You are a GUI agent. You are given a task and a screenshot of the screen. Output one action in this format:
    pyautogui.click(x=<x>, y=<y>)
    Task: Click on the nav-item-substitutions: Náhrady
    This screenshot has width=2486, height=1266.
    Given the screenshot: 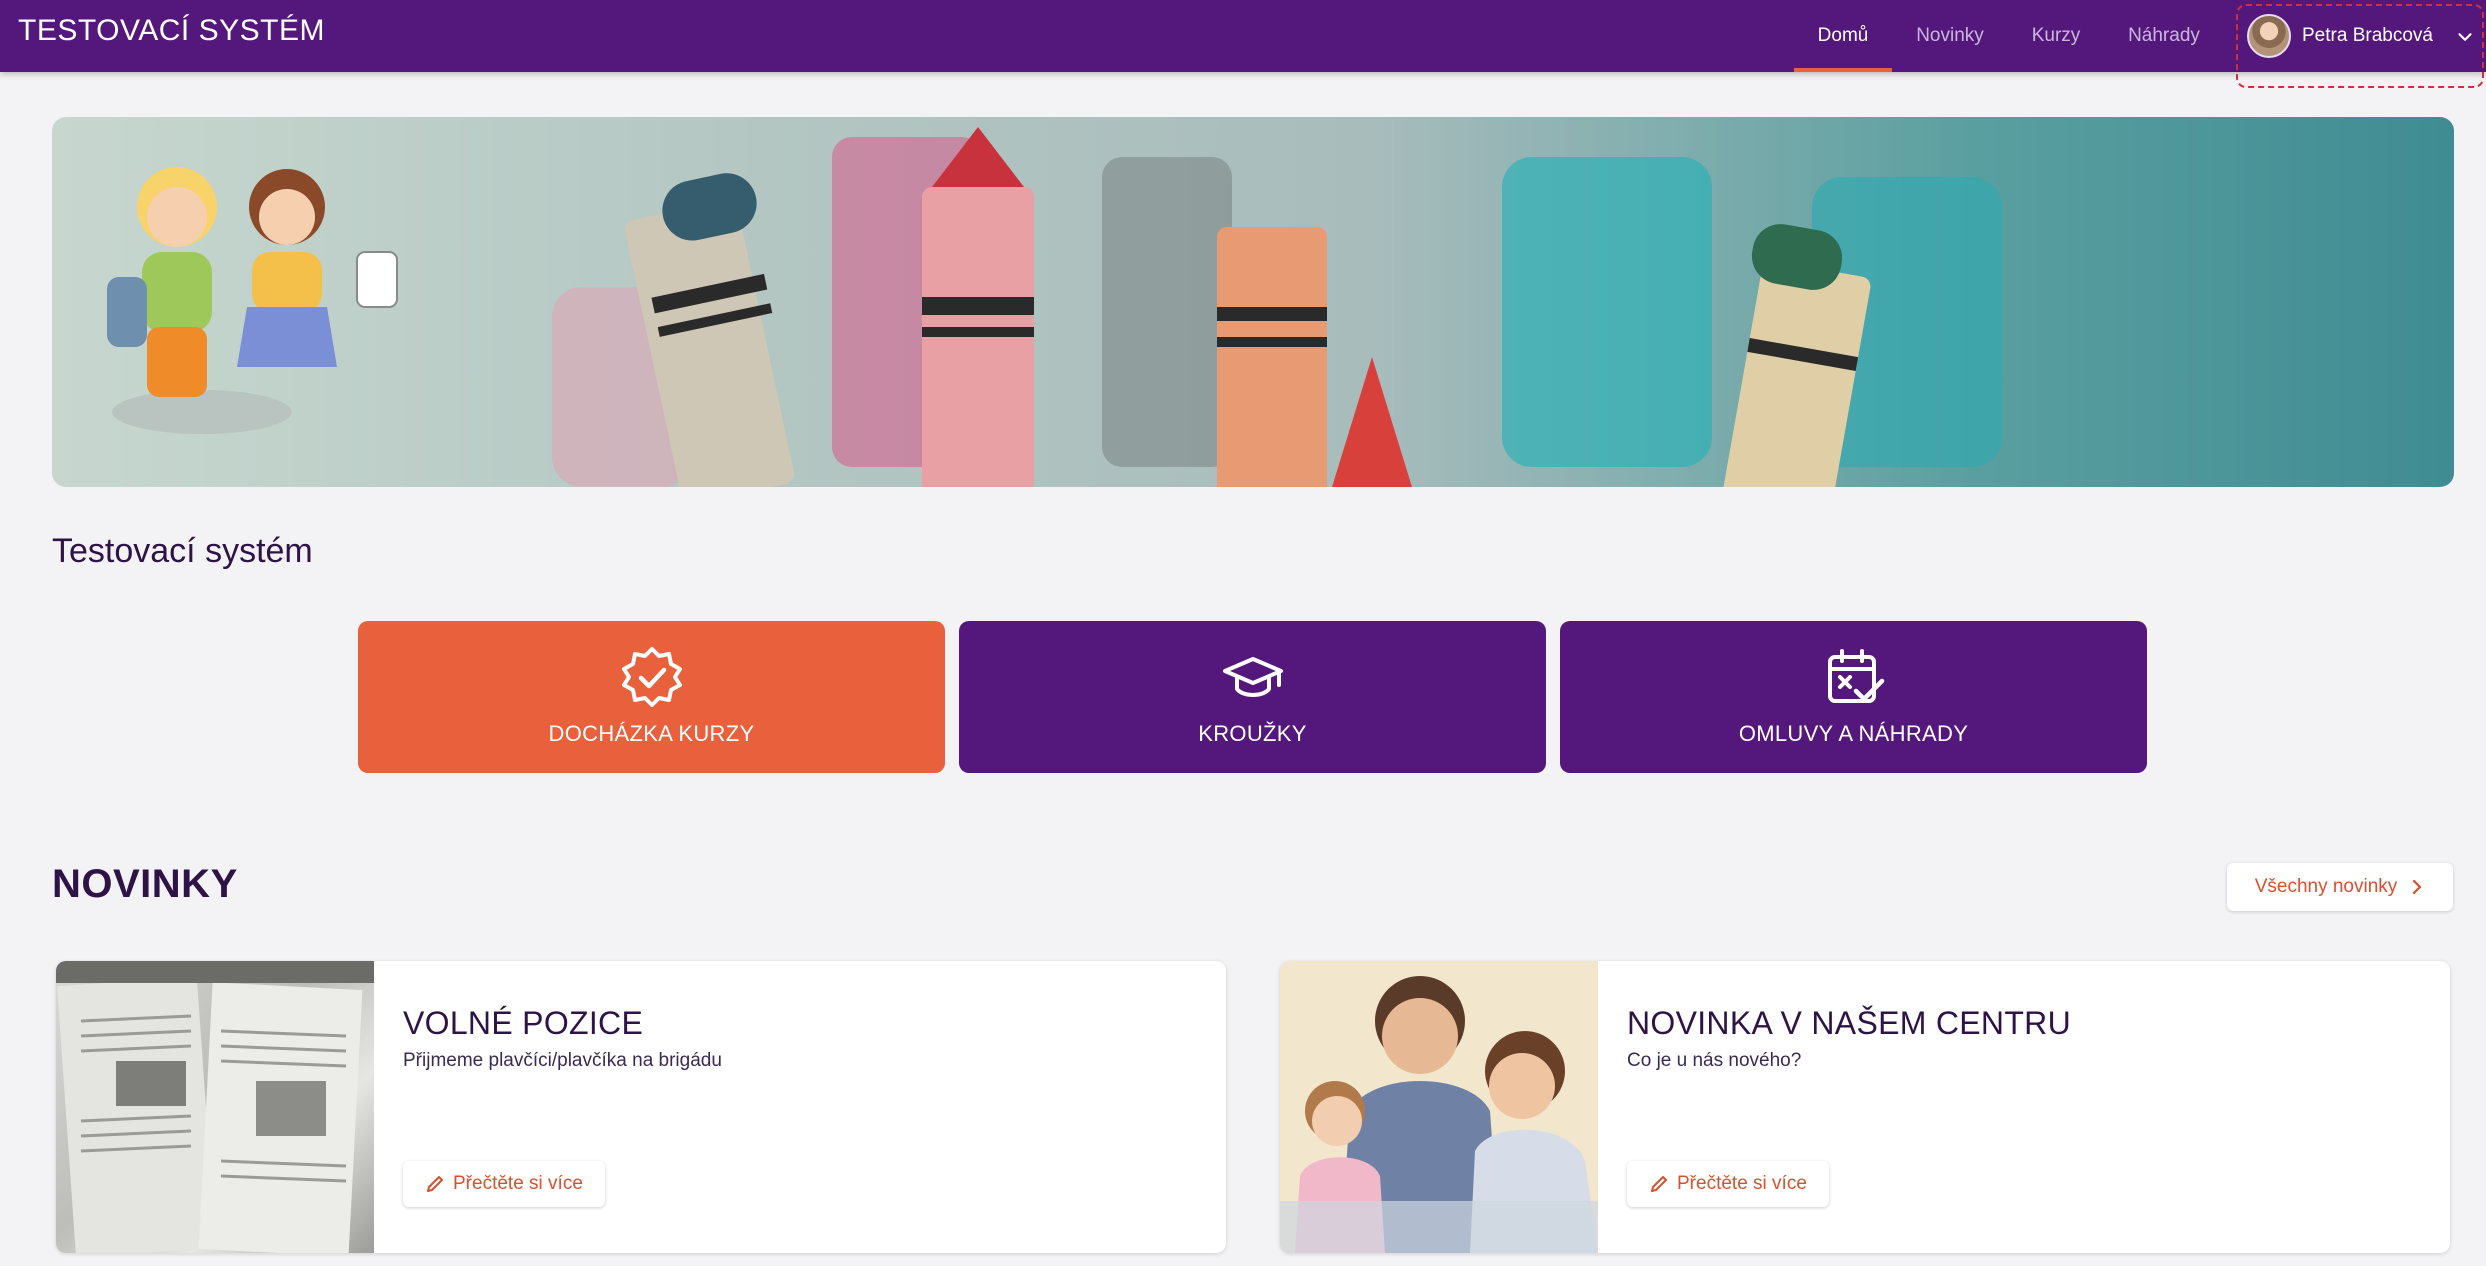 What is the action you would take?
    pyautogui.click(x=2164, y=36)
    